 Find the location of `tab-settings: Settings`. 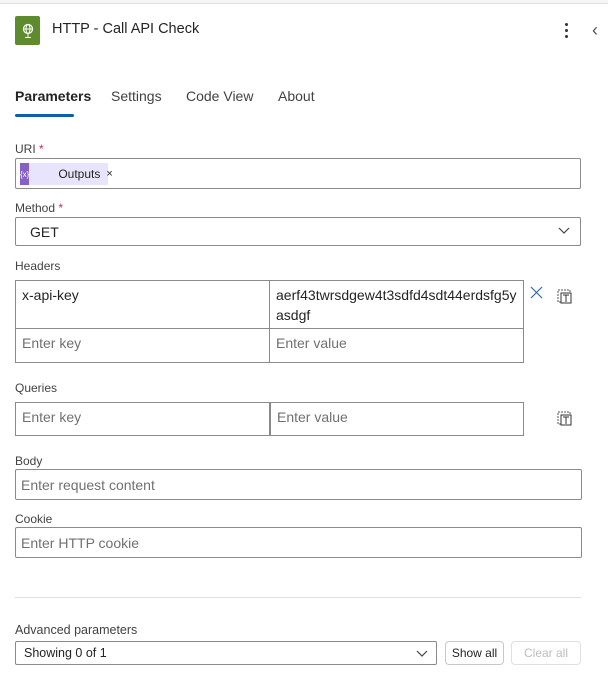

tab-settings: Settings is located at coordinates (136, 96).